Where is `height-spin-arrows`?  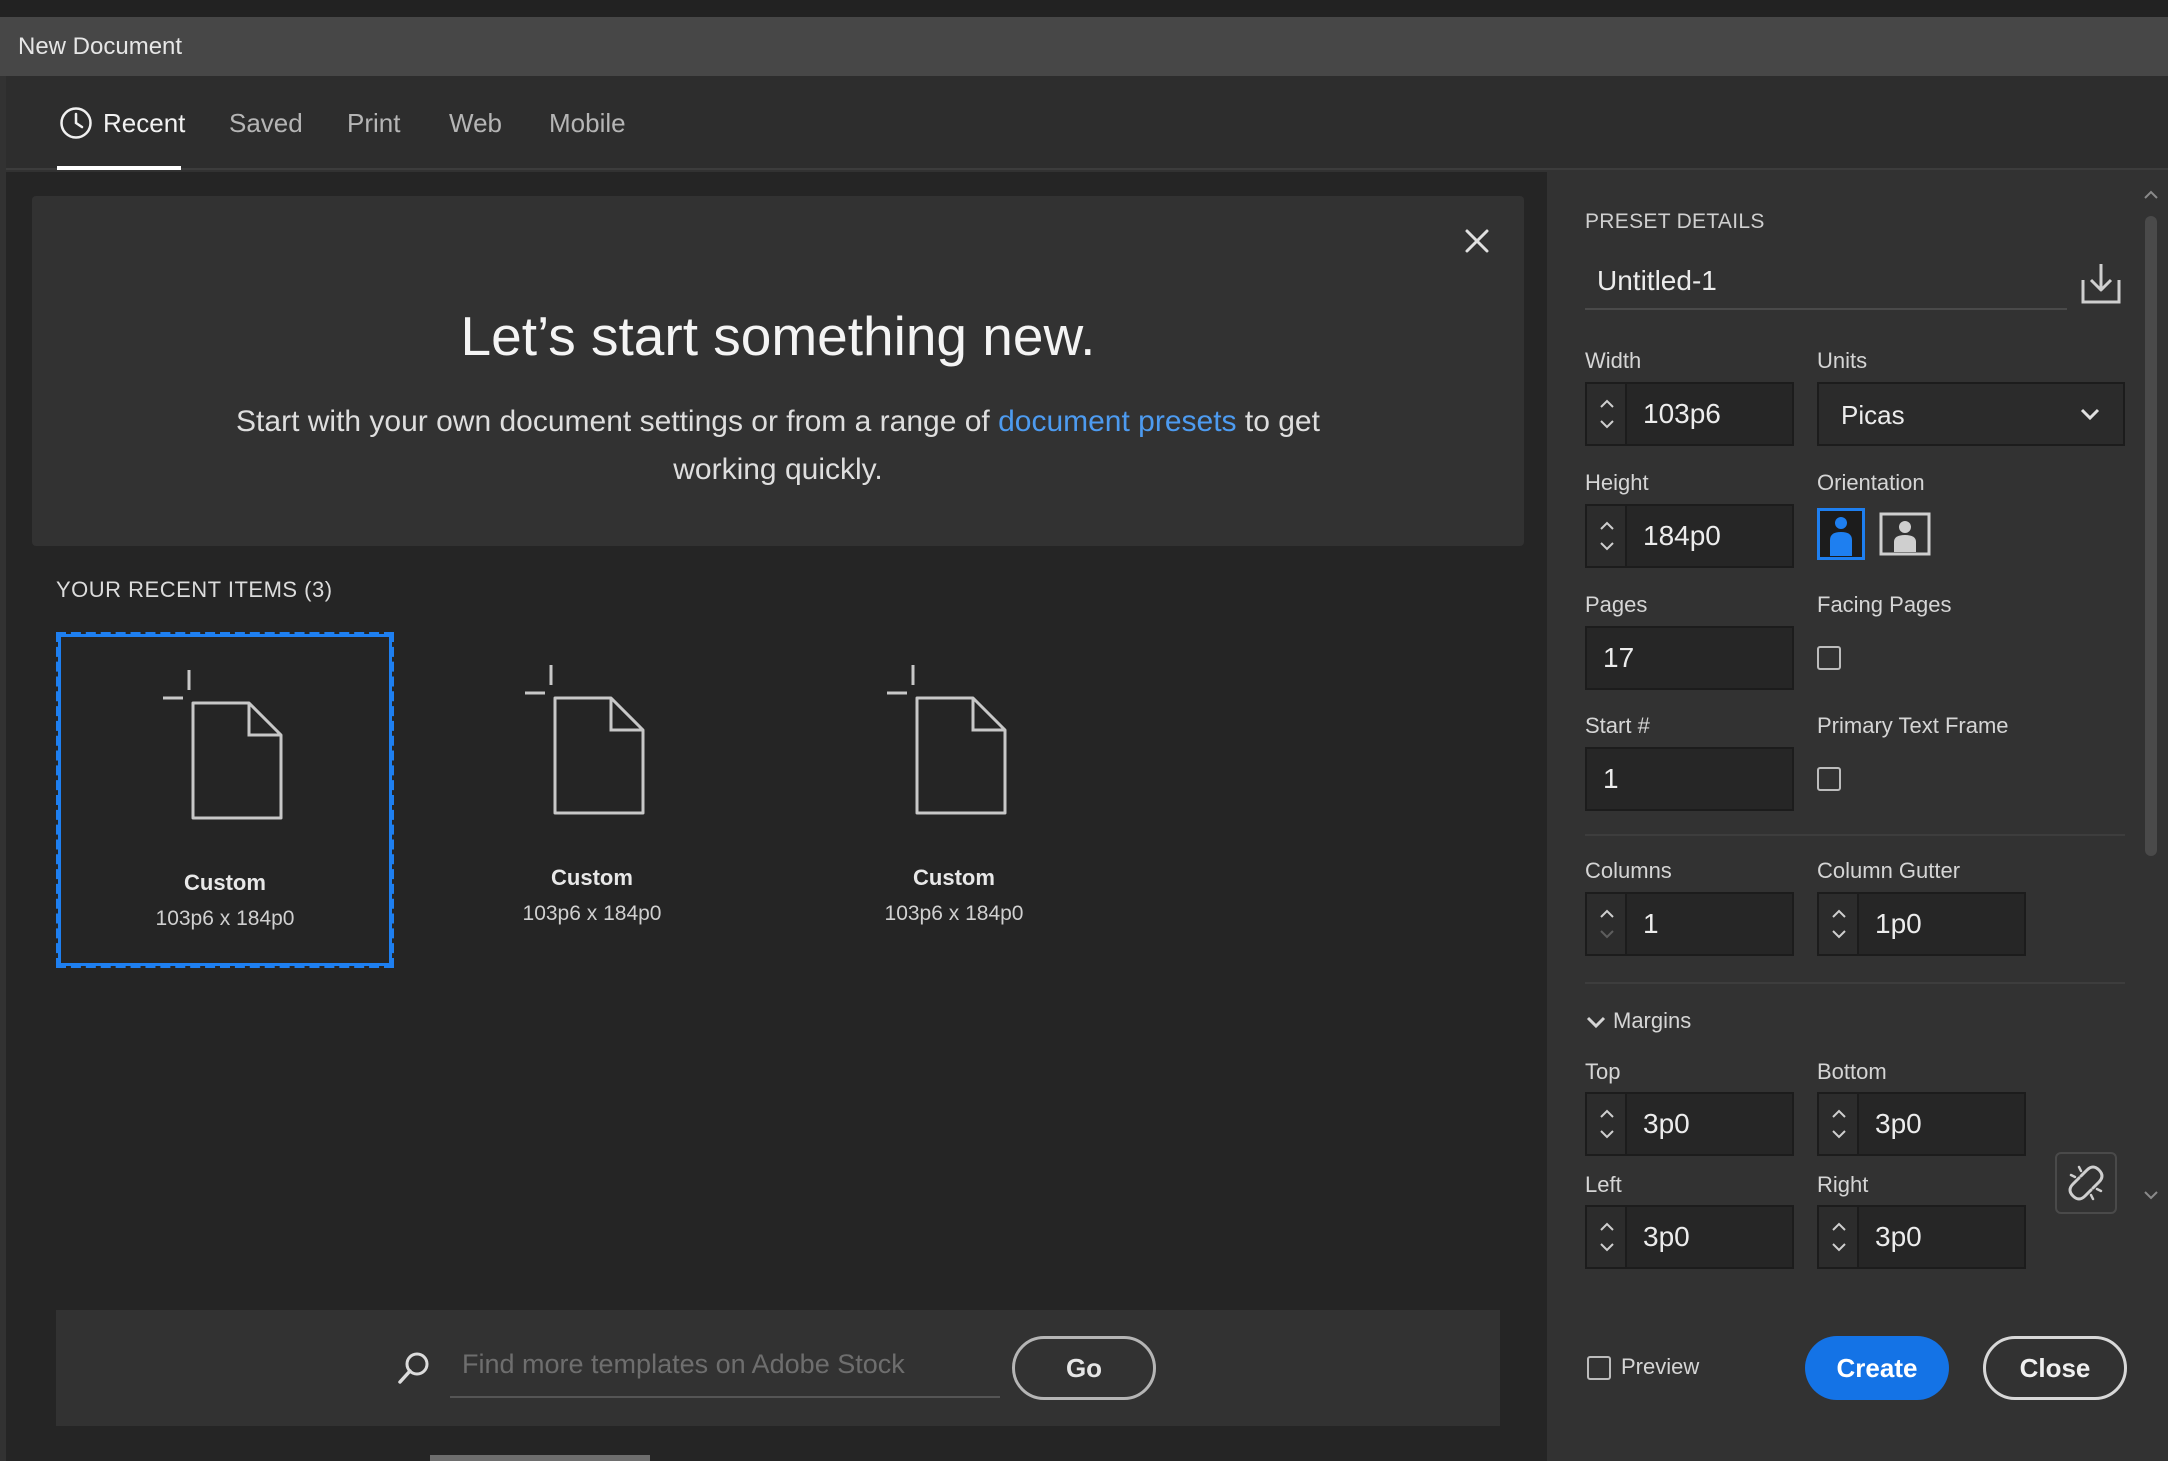 height-spin-arrows is located at coordinates (1607, 536).